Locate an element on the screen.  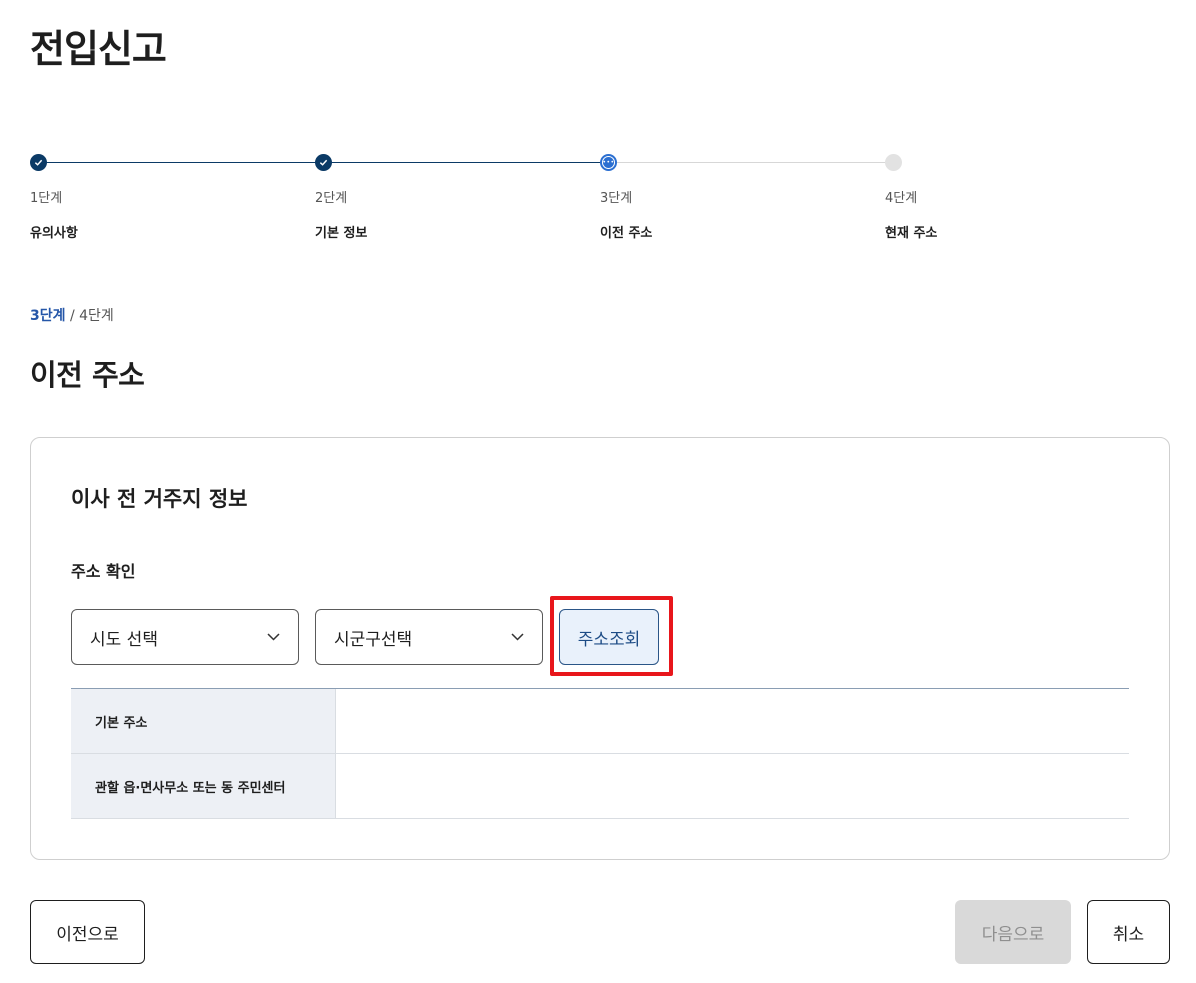
sigungu-select-value: 시군구선택 is located at coordinates (373, 639).